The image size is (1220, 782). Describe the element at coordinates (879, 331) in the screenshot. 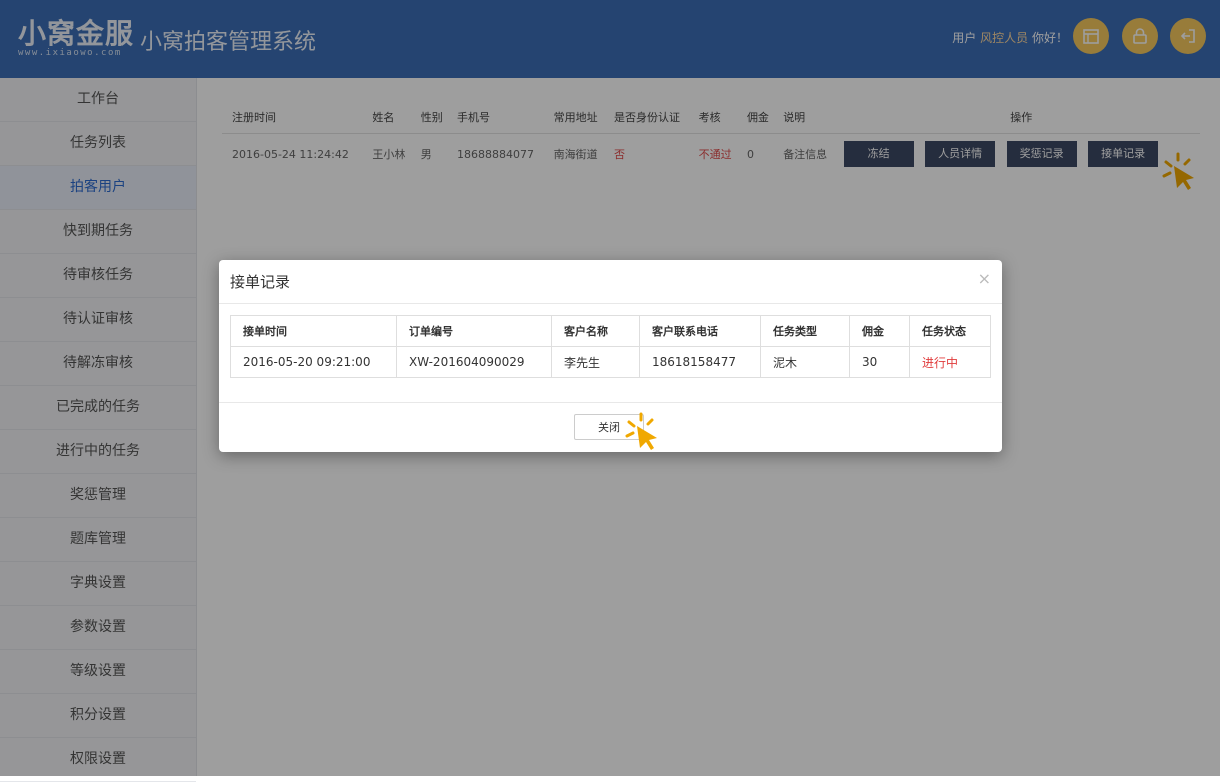

I see `col-header: 佣金` at that location.